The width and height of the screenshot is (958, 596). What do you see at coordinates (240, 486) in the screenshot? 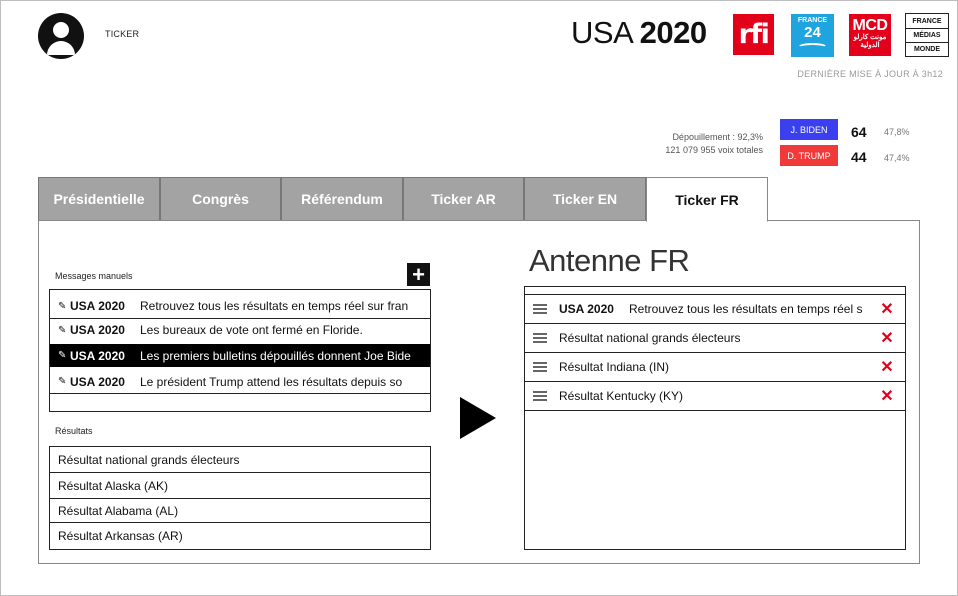
I see `list-item: Résultat Alaska (AK)` at bounding box center [240, 486].